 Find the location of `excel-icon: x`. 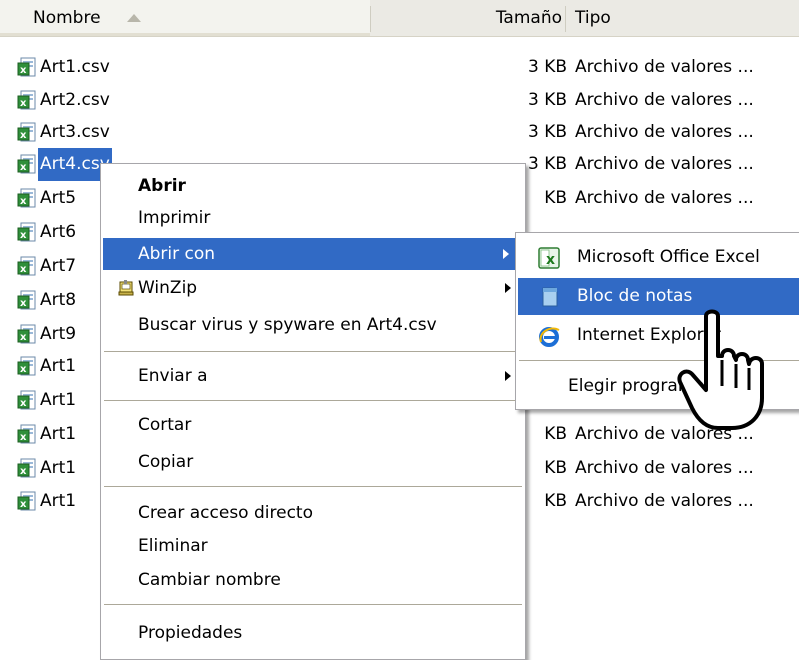

excel-icon: x is located at coordinates (549, 258).